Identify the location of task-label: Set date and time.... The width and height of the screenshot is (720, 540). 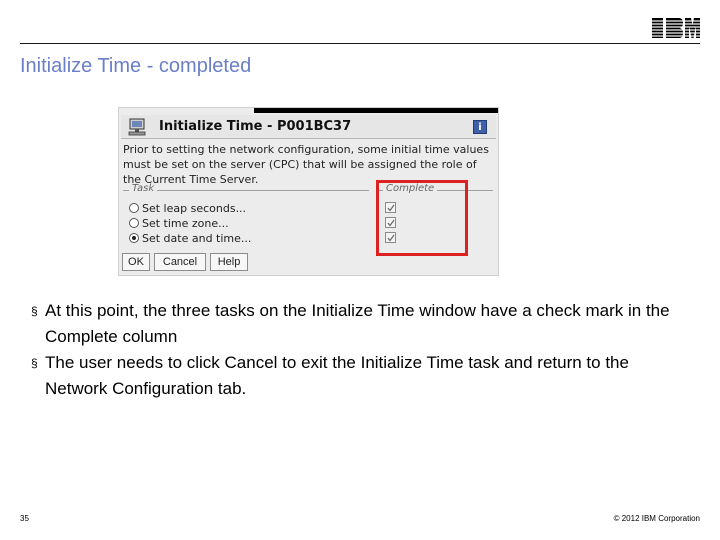
(197, 238).